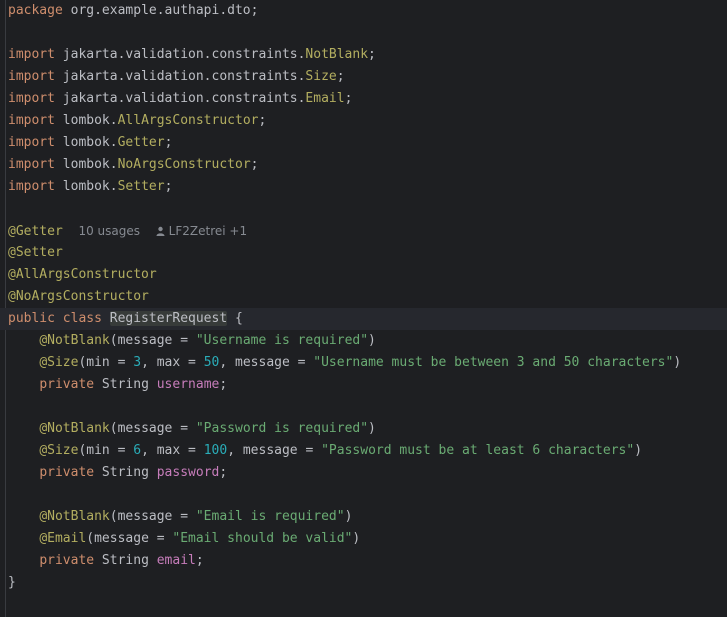 This screenshot has height=617, width=727. Describe the element at coordinates (141, 186) in the screenshot. I see `import-class: Setter` at that location.